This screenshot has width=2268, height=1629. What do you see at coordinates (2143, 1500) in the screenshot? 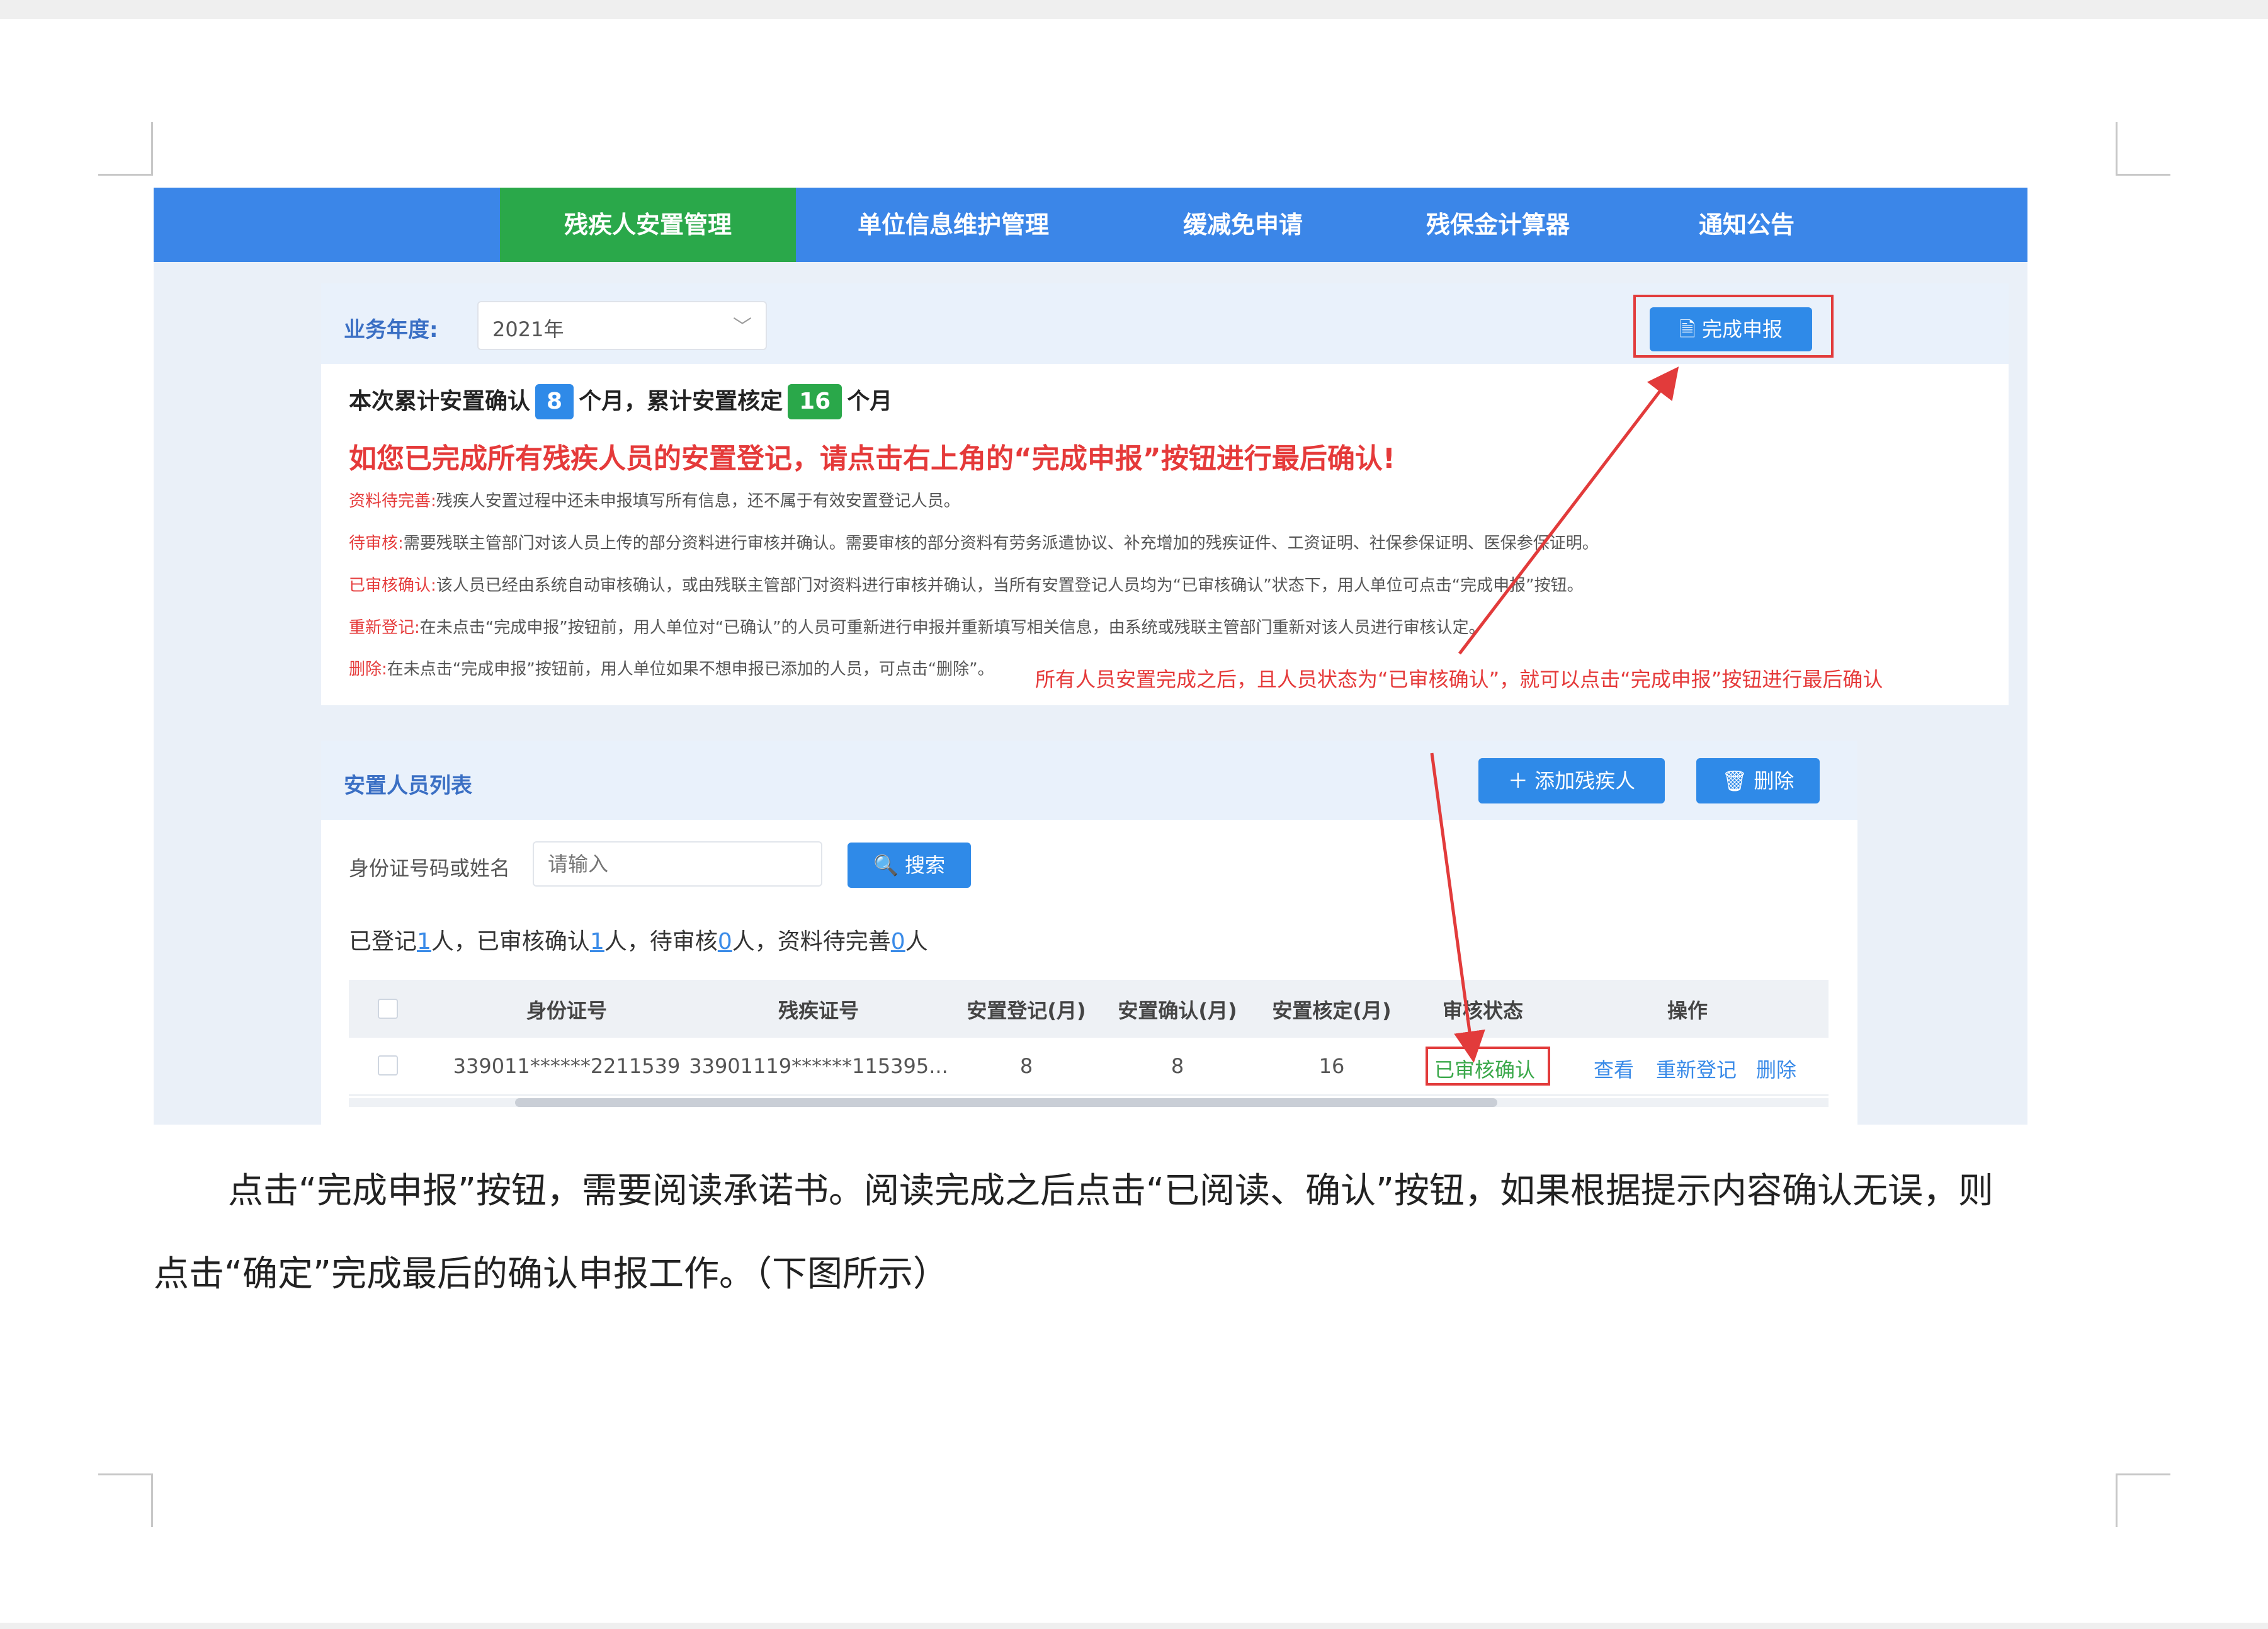
I see `crop-mark-bottom-right` at bounding box center [2143, 1500].